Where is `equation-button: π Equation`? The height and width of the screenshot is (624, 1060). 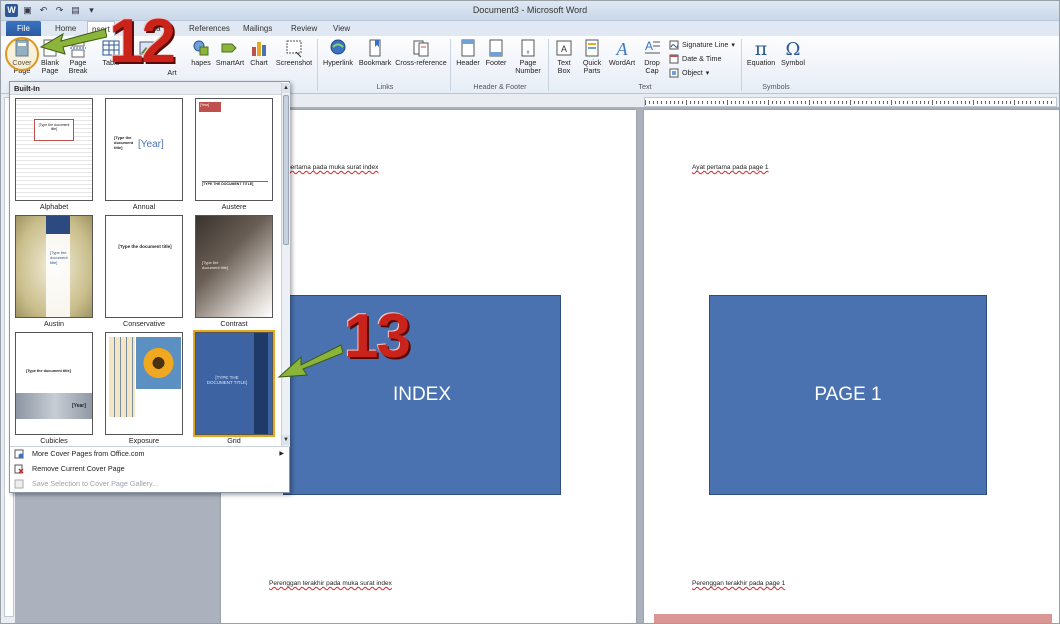 equation-button: π Equation is located at coordinates (761, 52).